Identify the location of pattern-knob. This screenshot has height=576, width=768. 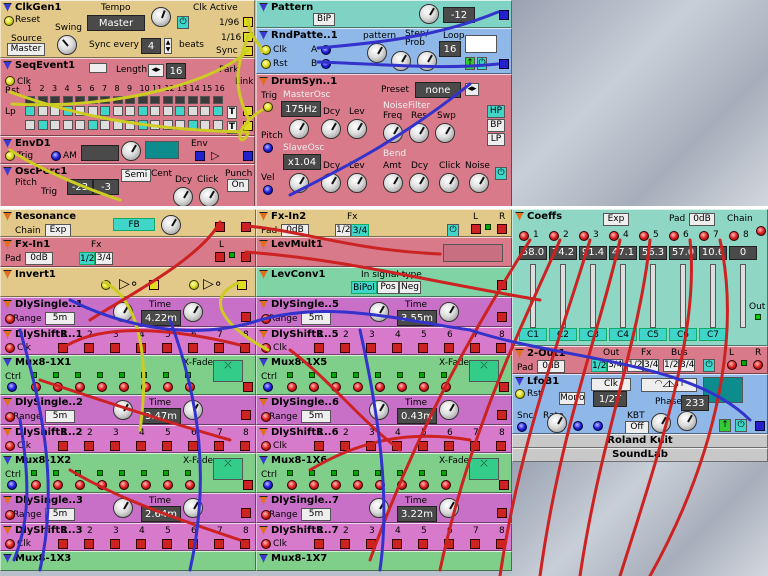
(429, 14).